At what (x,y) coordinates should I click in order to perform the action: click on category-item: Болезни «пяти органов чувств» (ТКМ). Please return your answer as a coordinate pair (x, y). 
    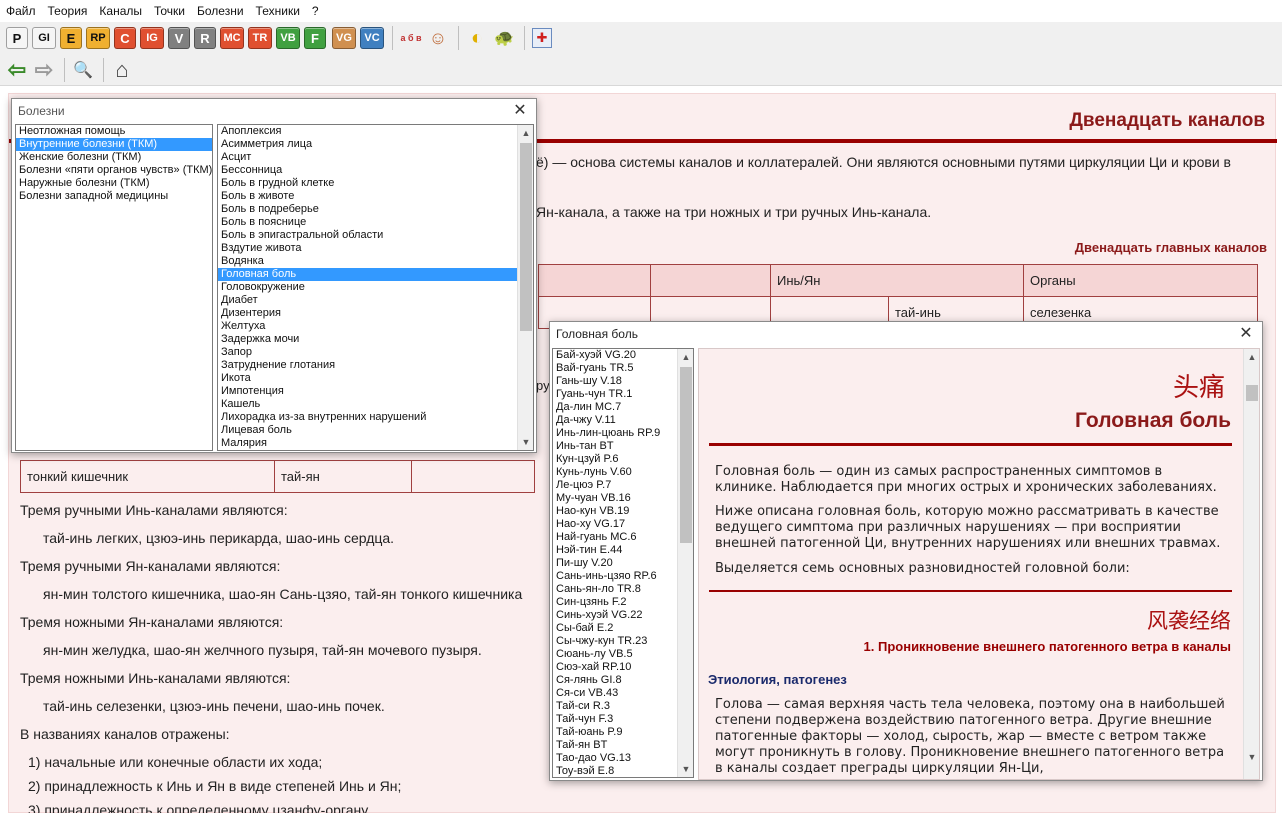
    Looking at the image, I should click on (114, 170).